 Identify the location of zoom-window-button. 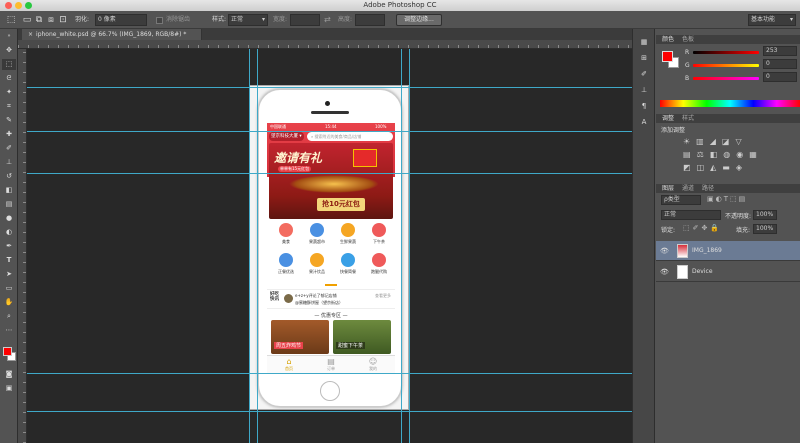
(28, 5).